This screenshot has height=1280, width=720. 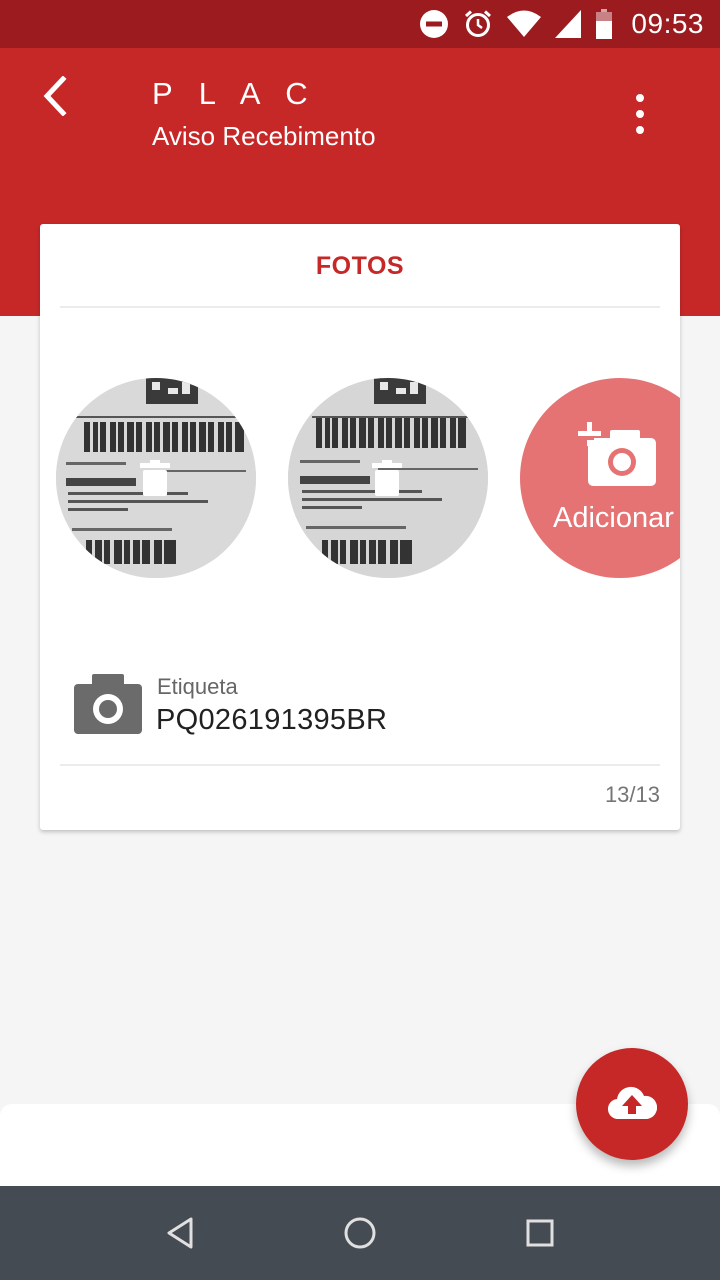 I want to click on card-title: FOTOS, so click(x=360, y=265).